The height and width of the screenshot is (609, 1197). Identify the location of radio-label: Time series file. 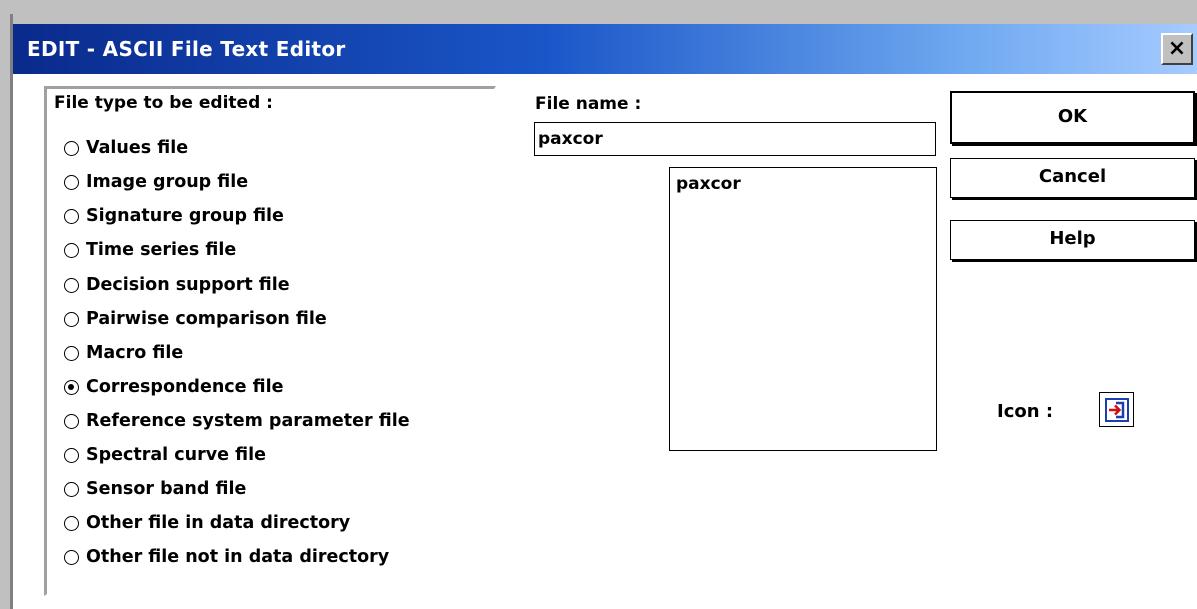
(161, 250).